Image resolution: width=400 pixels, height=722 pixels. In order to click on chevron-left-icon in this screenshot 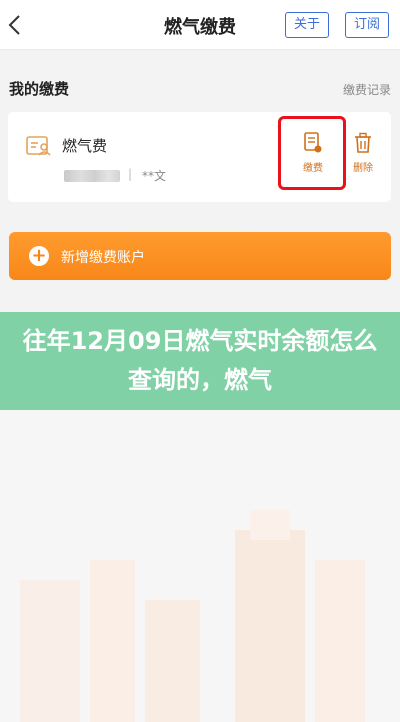, I will do `click(14, 25)`.